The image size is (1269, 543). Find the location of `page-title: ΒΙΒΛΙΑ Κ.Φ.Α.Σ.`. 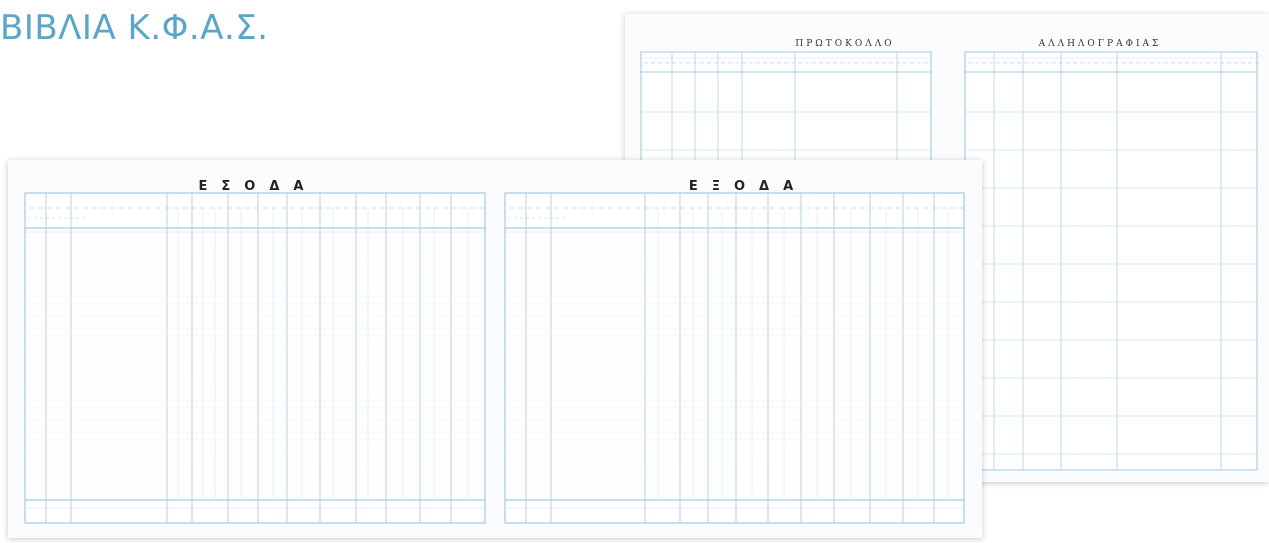

page-title: ΒΙΒΛΙΑ Κ.Φ.Α.Σ. is located at coordinates (134, 28).